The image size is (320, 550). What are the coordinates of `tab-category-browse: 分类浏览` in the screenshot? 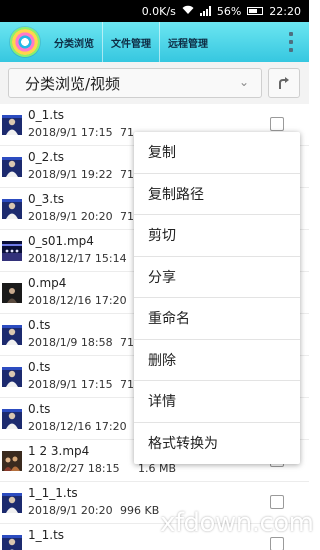 It's located at (75, 42).